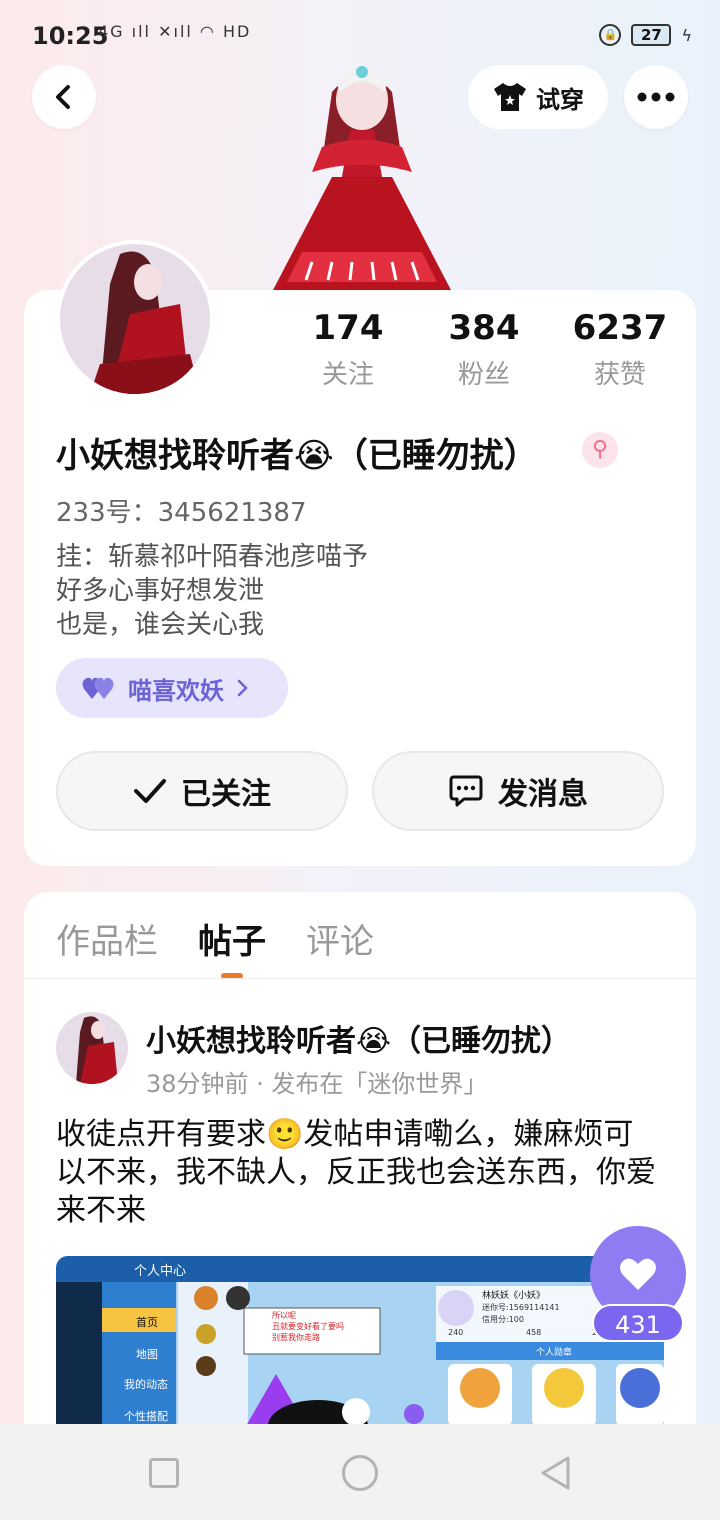 This screenshot has width=720, height=1520. Describe the element at coordinates (521, 1307) in the screenshot. I see `image-user-id: 迷你号:1569114141` at that location.